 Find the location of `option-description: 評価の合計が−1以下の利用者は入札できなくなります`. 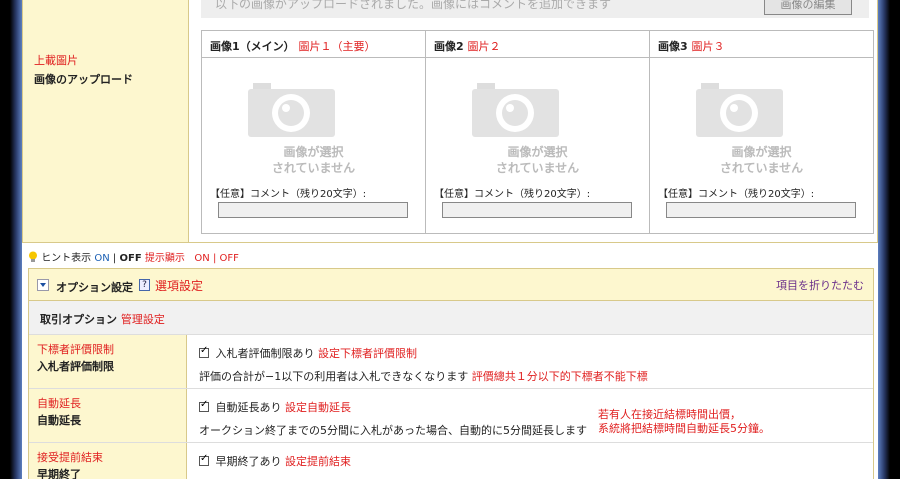

option-description: 評価の合計が−1以下の利用者は入札できなくなります is located at coordinates (334, 376).